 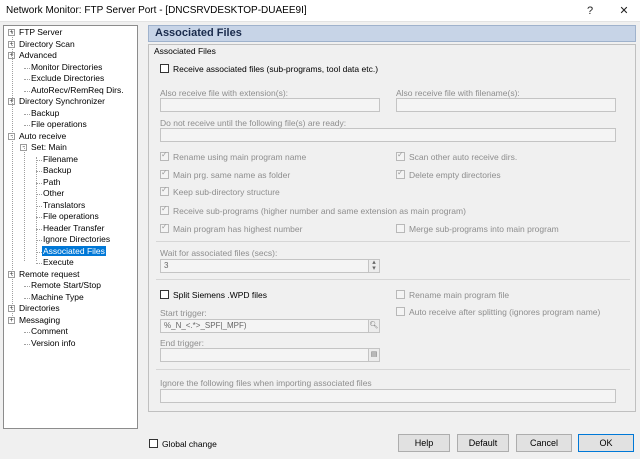 What do you see at coordinates (164, 68) in the screenshot?
I see `receive-associated-checkbox` at bounding box center [164, 68].